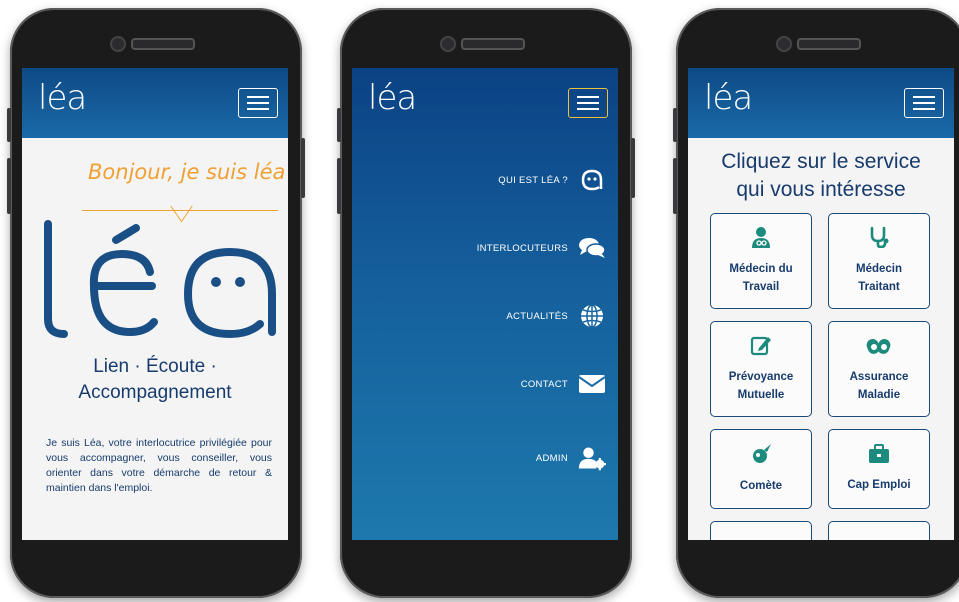 Image resolution: width=959 pixels, height=602 pixels. What do you see at coordinates (761, 261) in the screenshot?
I see `service-card-medecin-travail: Médecin du Travail` at bounding box center [761, 261].